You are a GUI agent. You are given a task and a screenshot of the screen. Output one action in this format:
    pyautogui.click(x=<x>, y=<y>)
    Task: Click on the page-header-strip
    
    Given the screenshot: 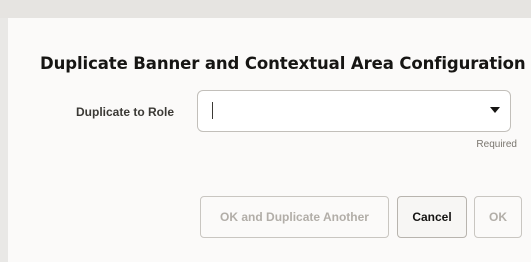 What is the action you would take?
    pyautogui.click(x=265, y=9)
    